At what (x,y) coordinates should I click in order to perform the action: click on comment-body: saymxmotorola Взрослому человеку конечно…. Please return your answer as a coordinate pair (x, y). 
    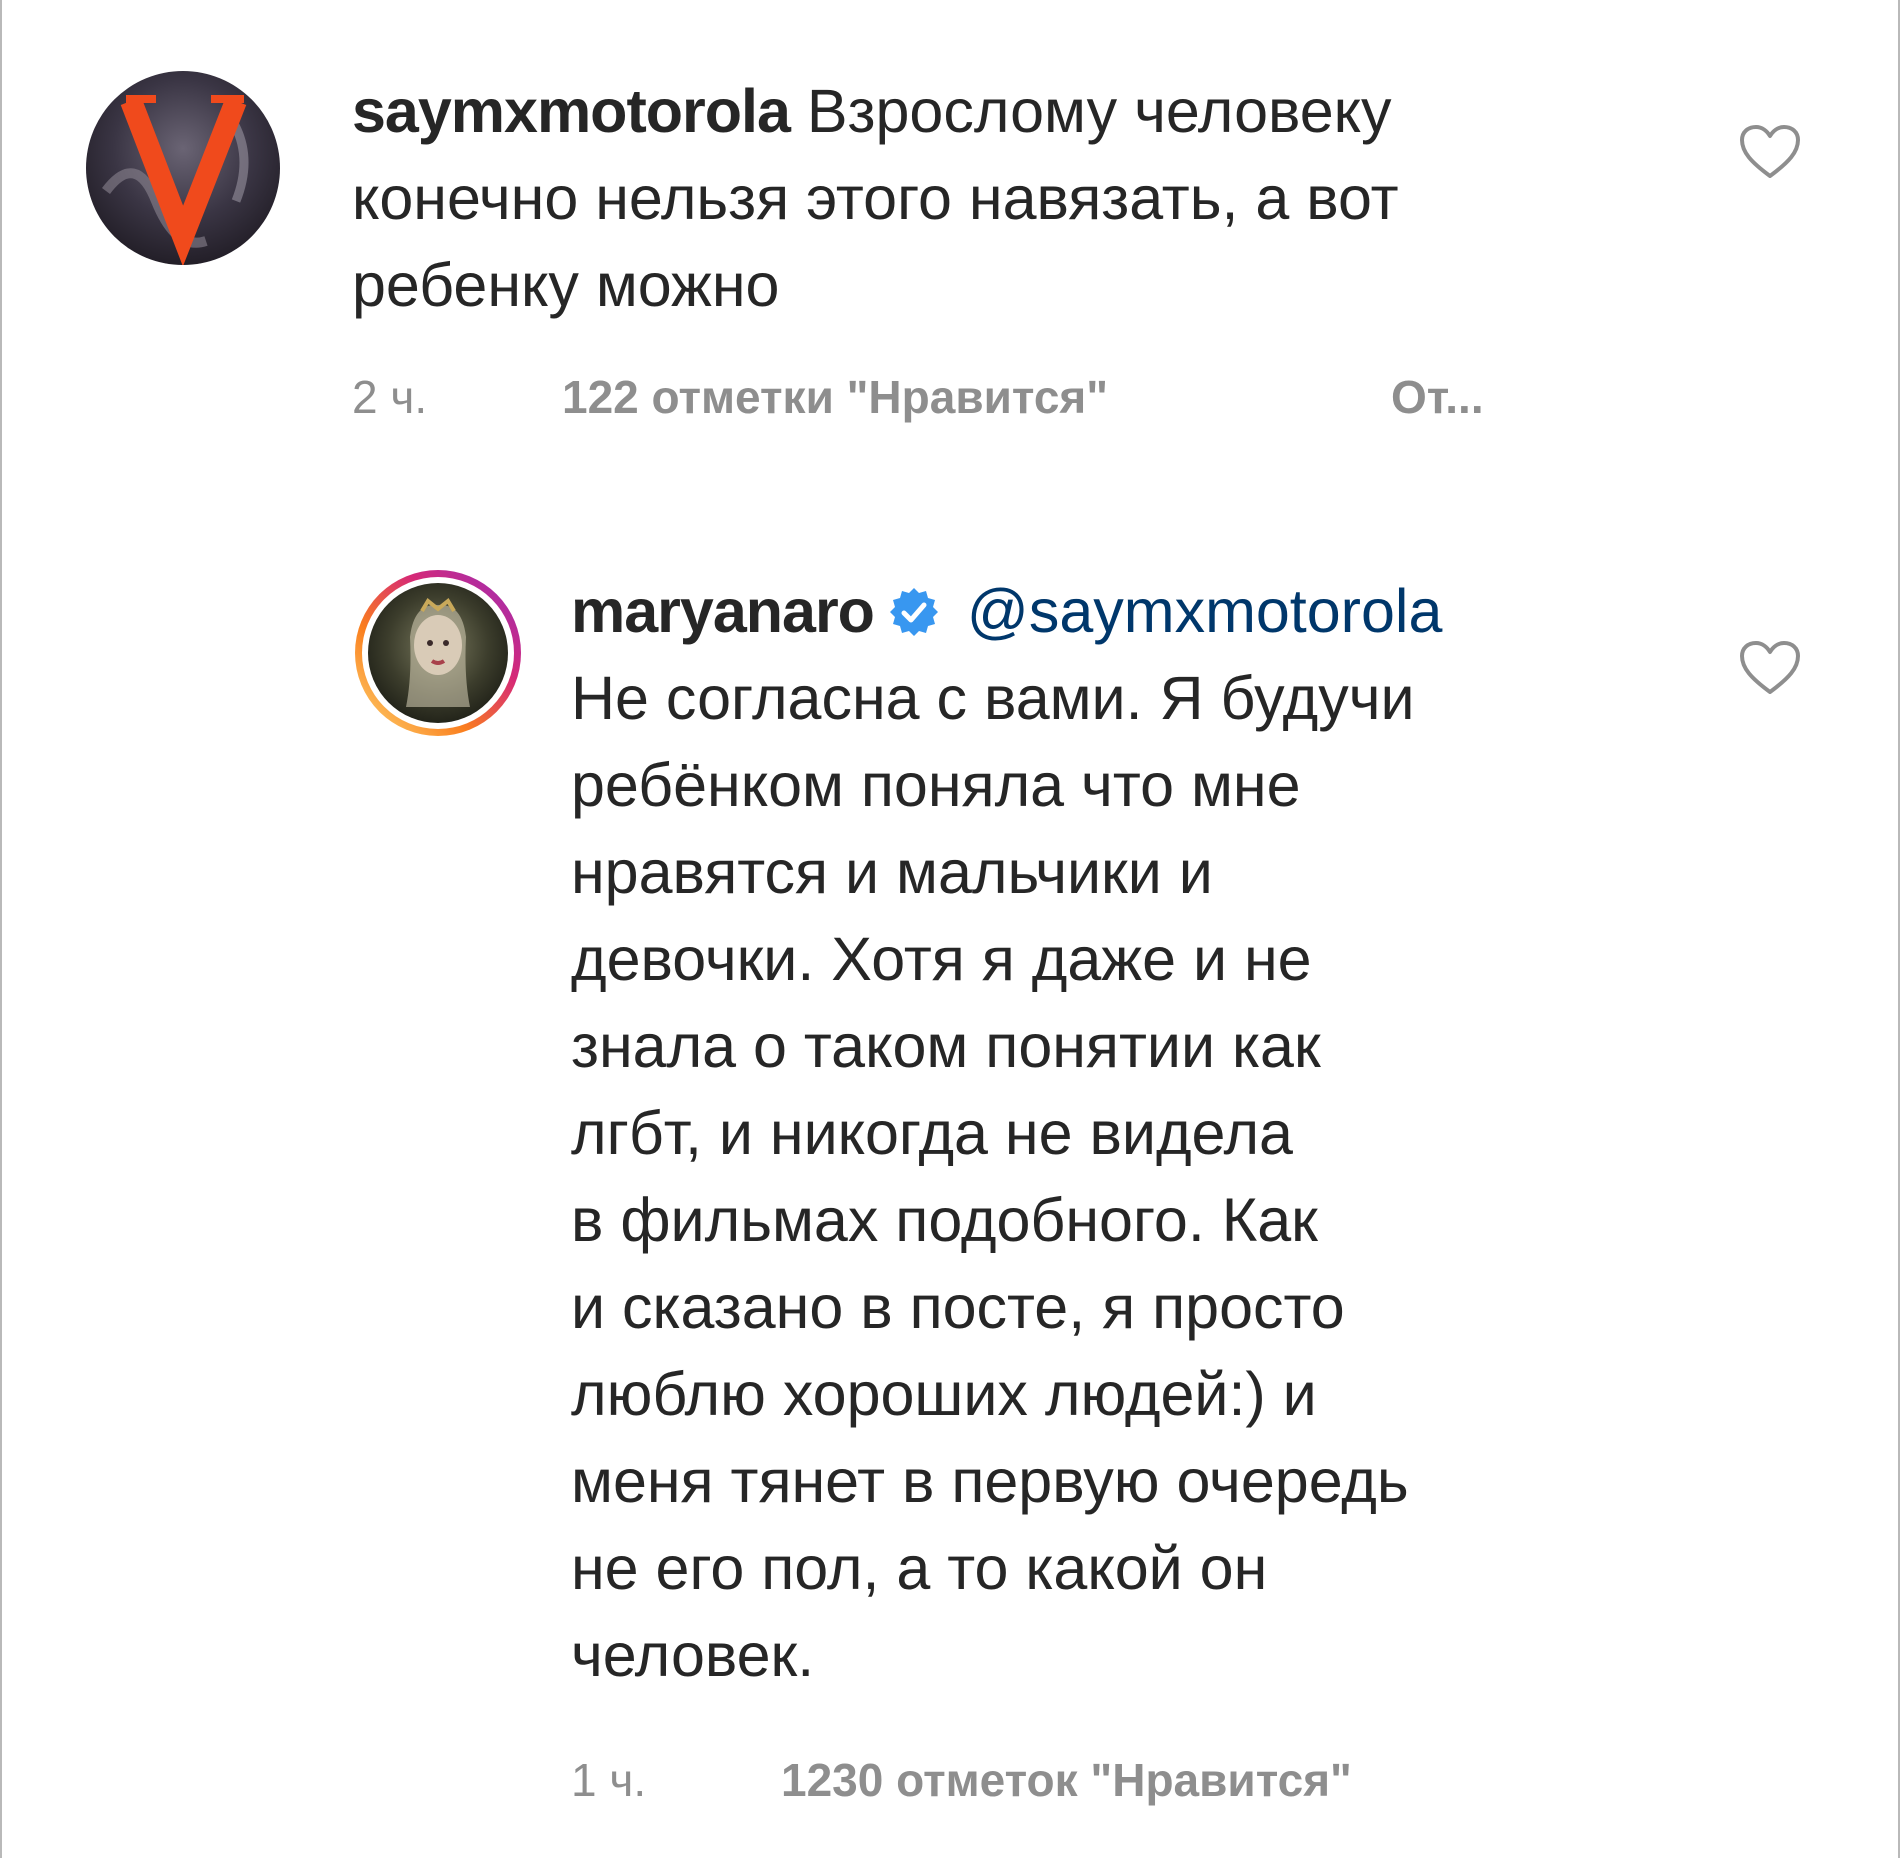
    Looking at the image, I should click on (1052, 198).